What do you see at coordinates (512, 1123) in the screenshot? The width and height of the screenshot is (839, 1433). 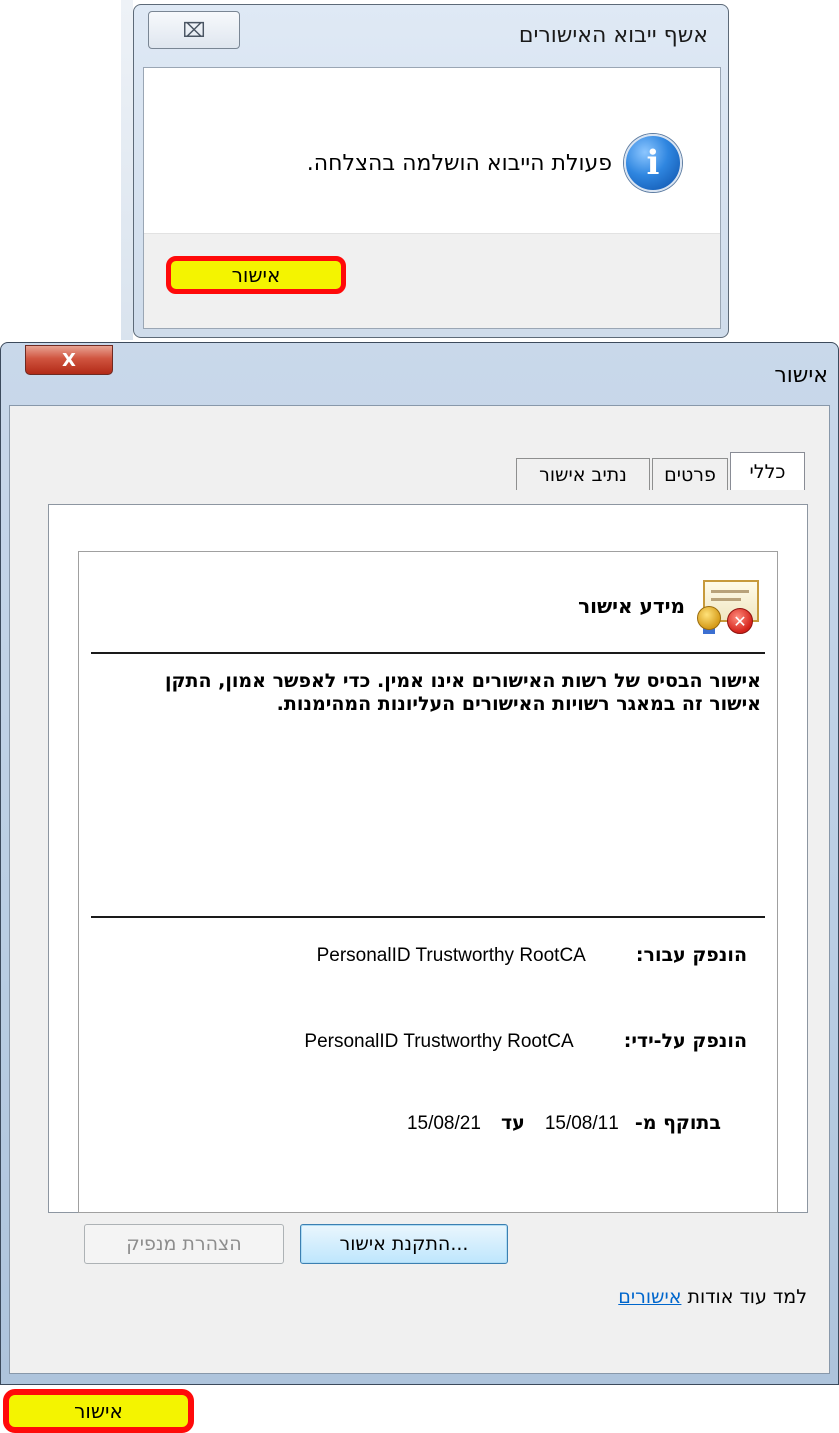 I see `valid-to-label: עד` at bounding box center [512, 1123].